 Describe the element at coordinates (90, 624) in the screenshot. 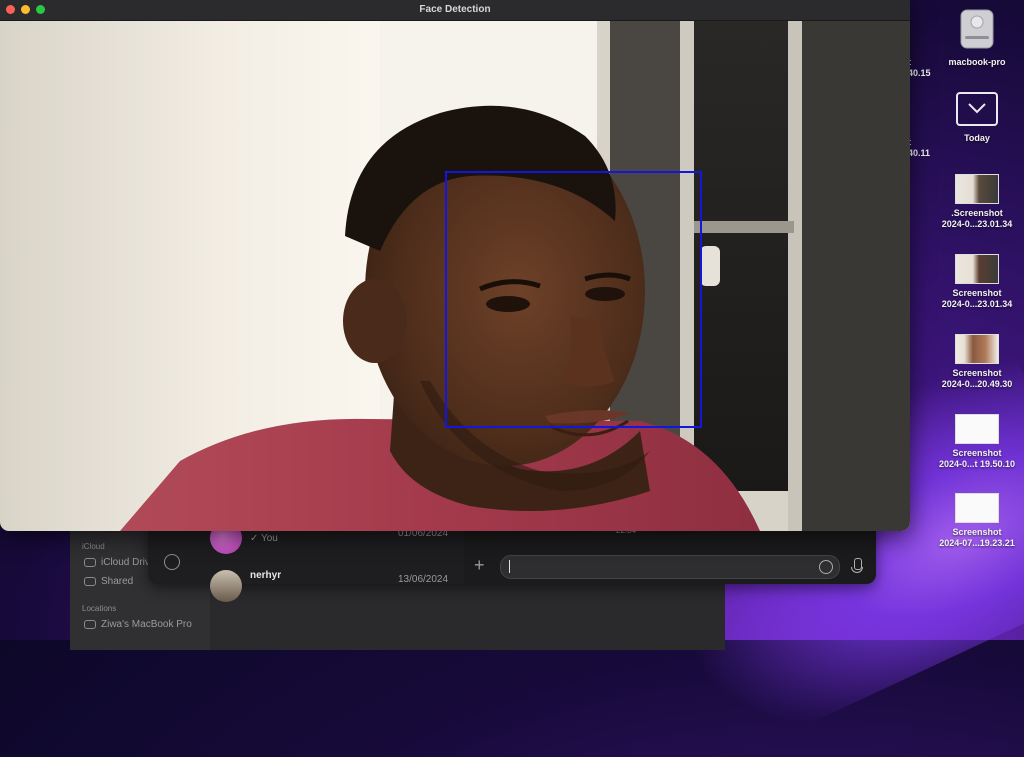

I see `laptop-icon` at that location.